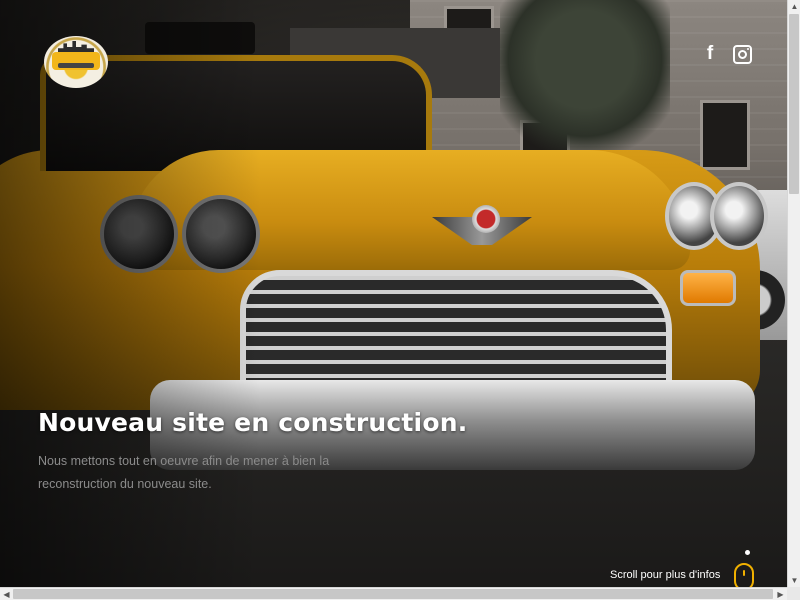  What do you see at coordinates (793, 593) in the screenshot?
I see `scrollbar-corner` at bounding box center [793, 593].